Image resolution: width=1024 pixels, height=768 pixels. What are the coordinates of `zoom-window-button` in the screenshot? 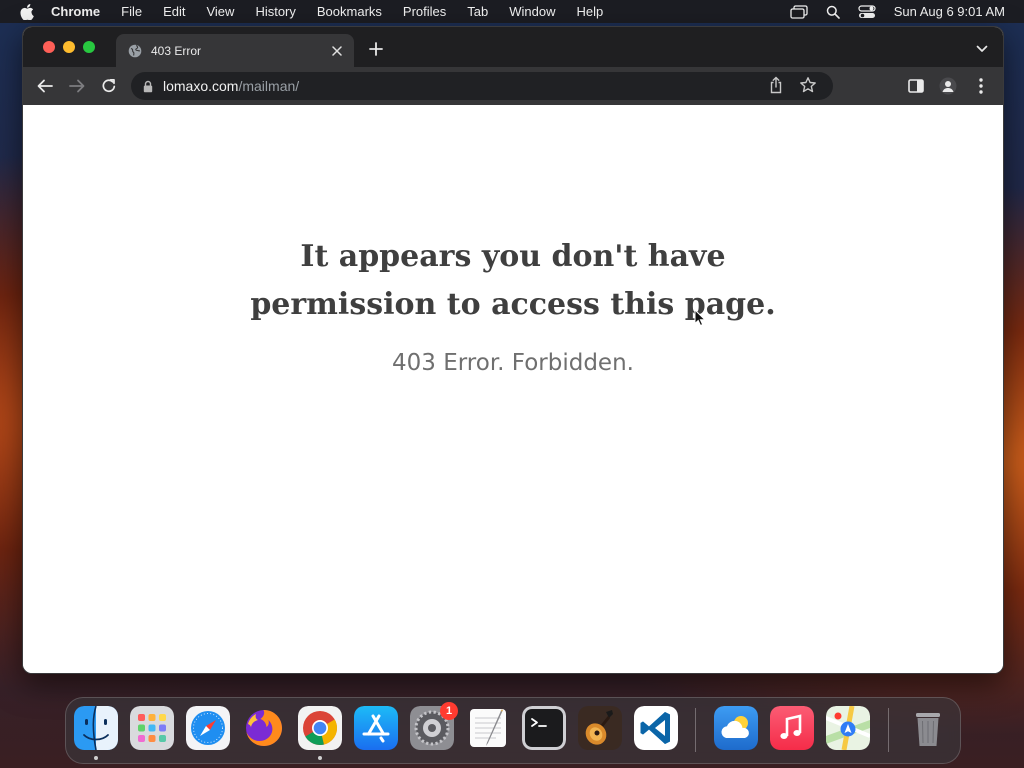 It's located at (89, 47).